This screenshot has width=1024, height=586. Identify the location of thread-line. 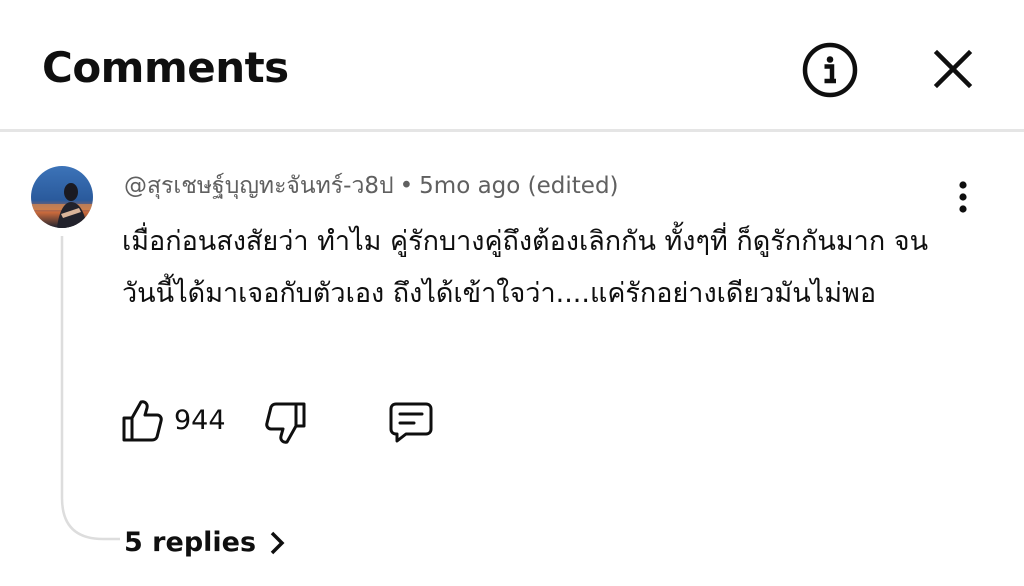
(90, 388).